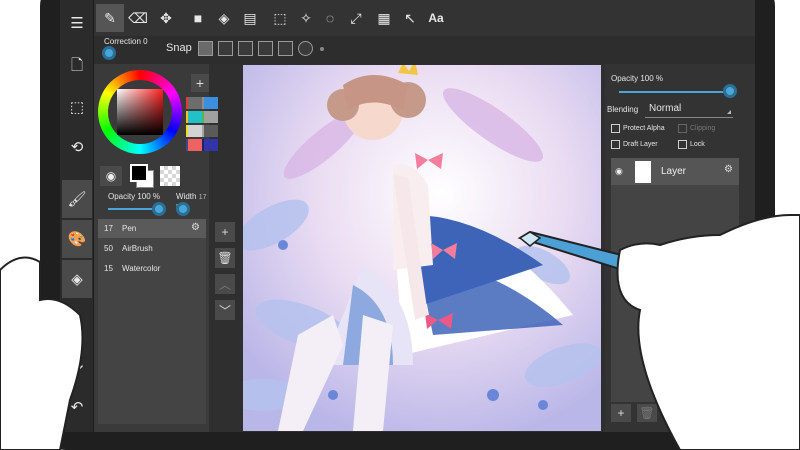  Describe the element at coordinates (410, 18) in the screenshot. I see `cursor-tool-icon: ↖` at that location.